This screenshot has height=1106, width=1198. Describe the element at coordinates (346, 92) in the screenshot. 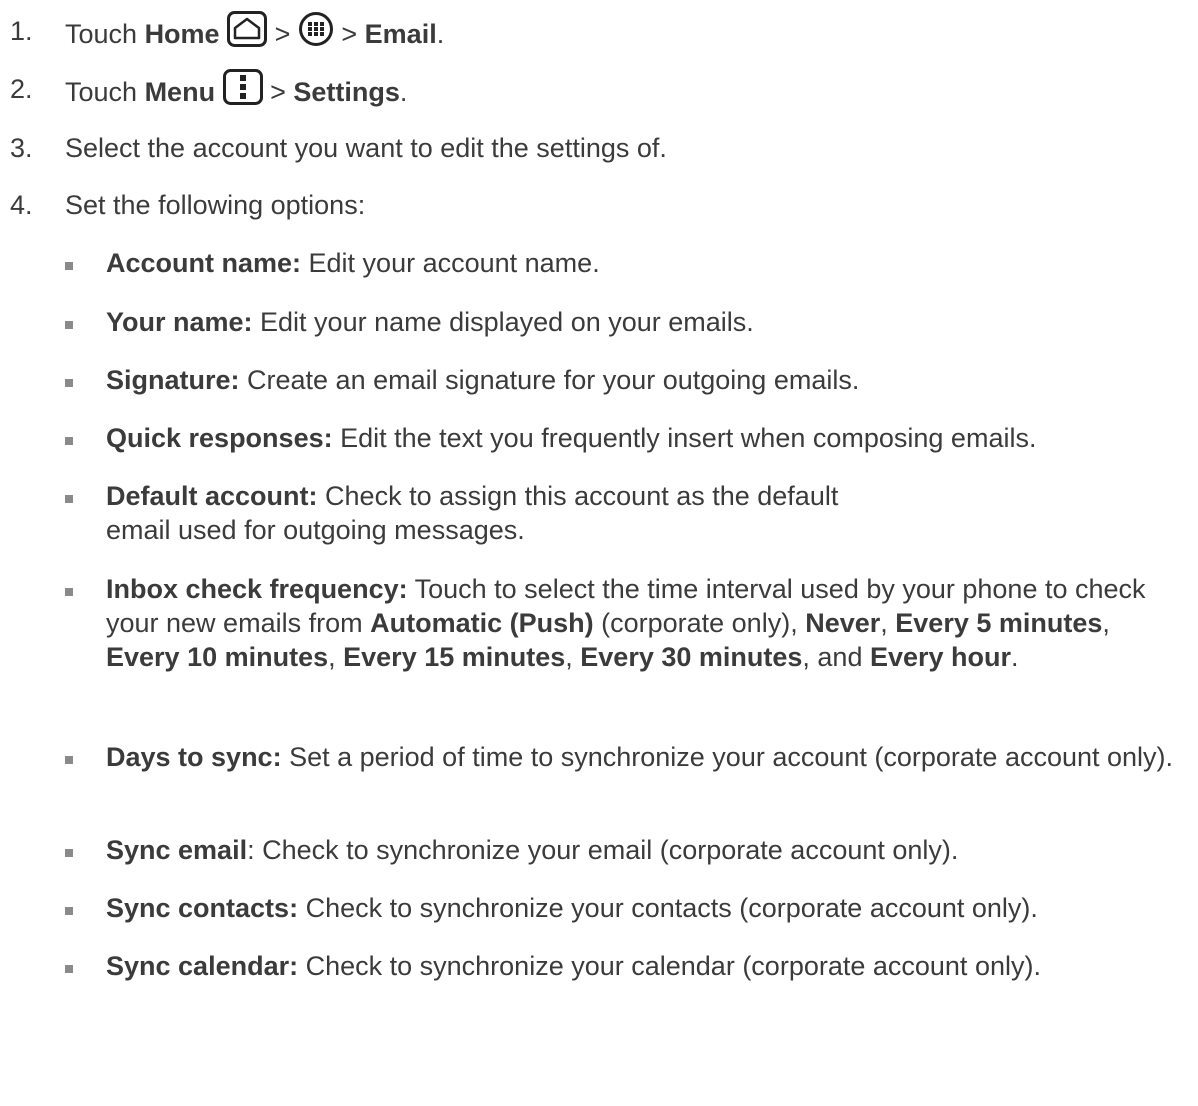

I see `settings-label: Settings` at that location.